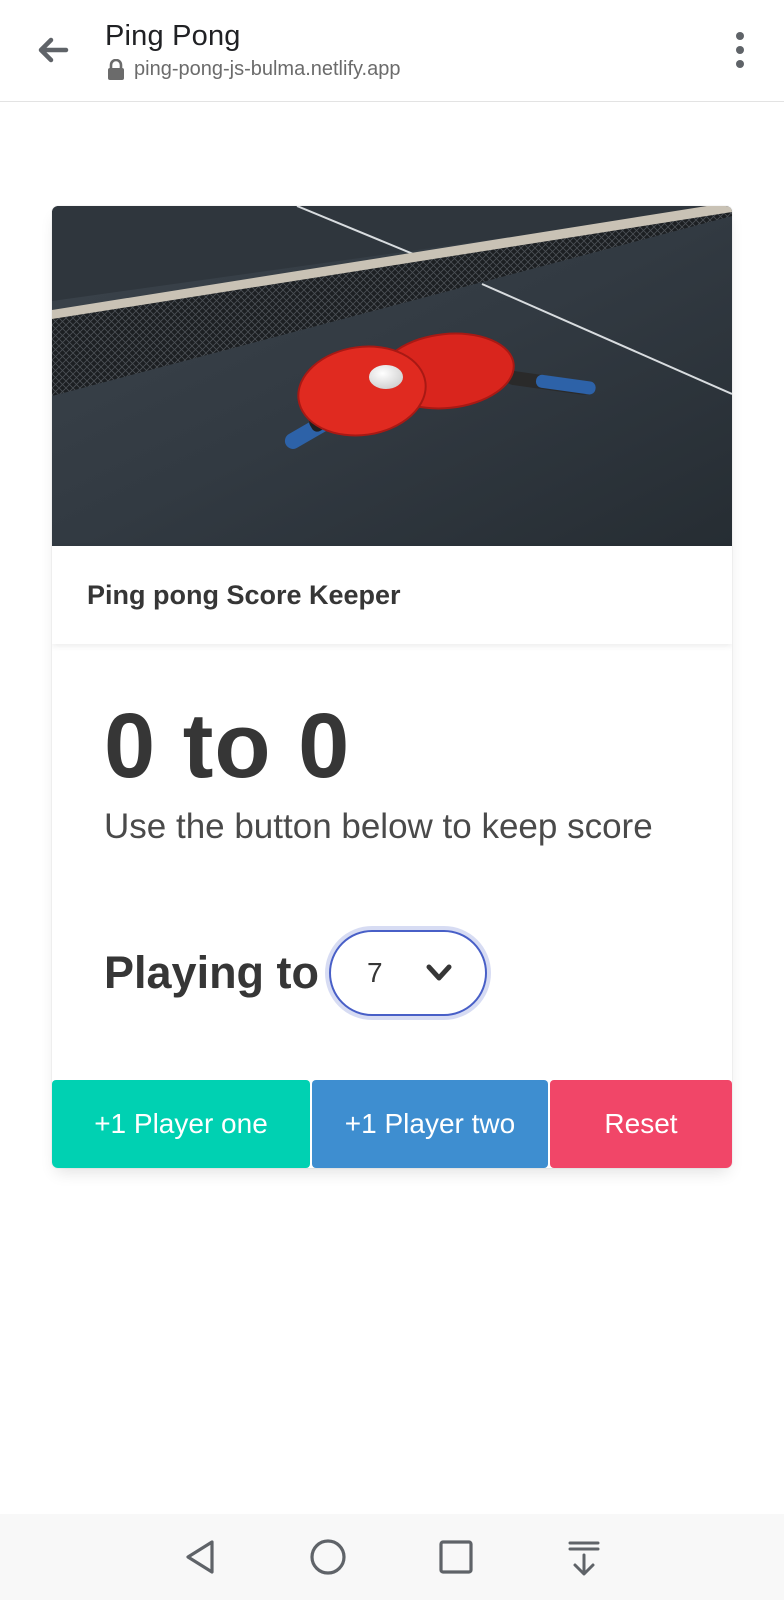  I want to click on more-vertical-icon, so click(740, 36).